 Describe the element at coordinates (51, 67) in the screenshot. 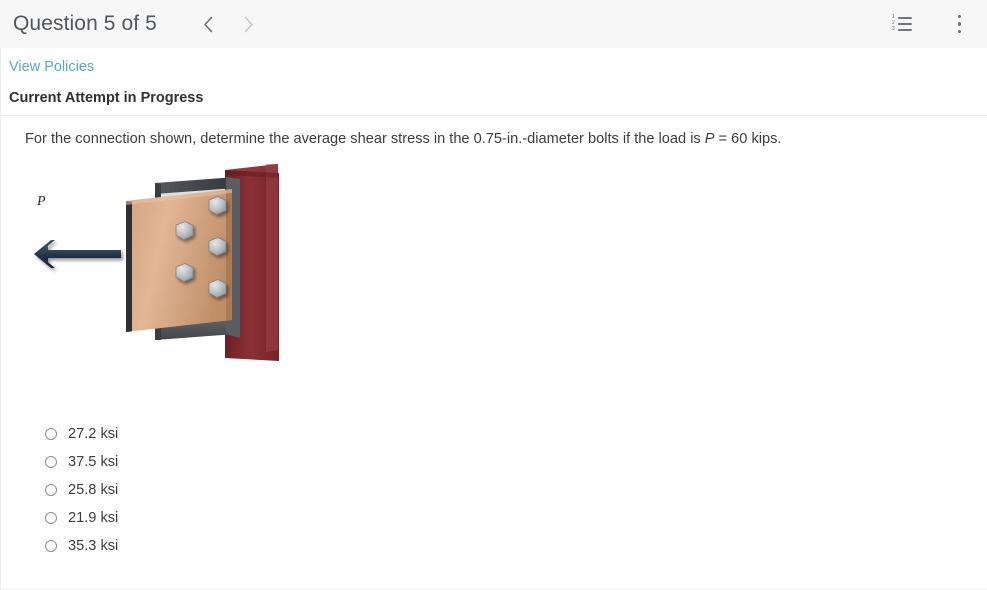

I see `view-policies-link: View Policies` at that location.